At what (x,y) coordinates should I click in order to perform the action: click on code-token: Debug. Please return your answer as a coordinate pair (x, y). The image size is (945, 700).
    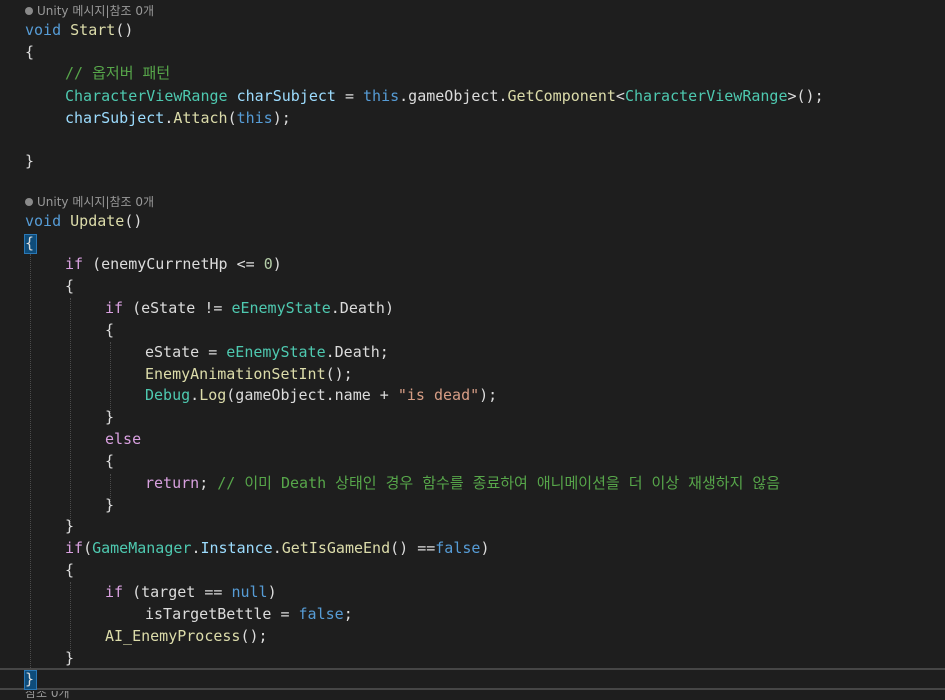
    Looking at the image, I should click on (168, 395).